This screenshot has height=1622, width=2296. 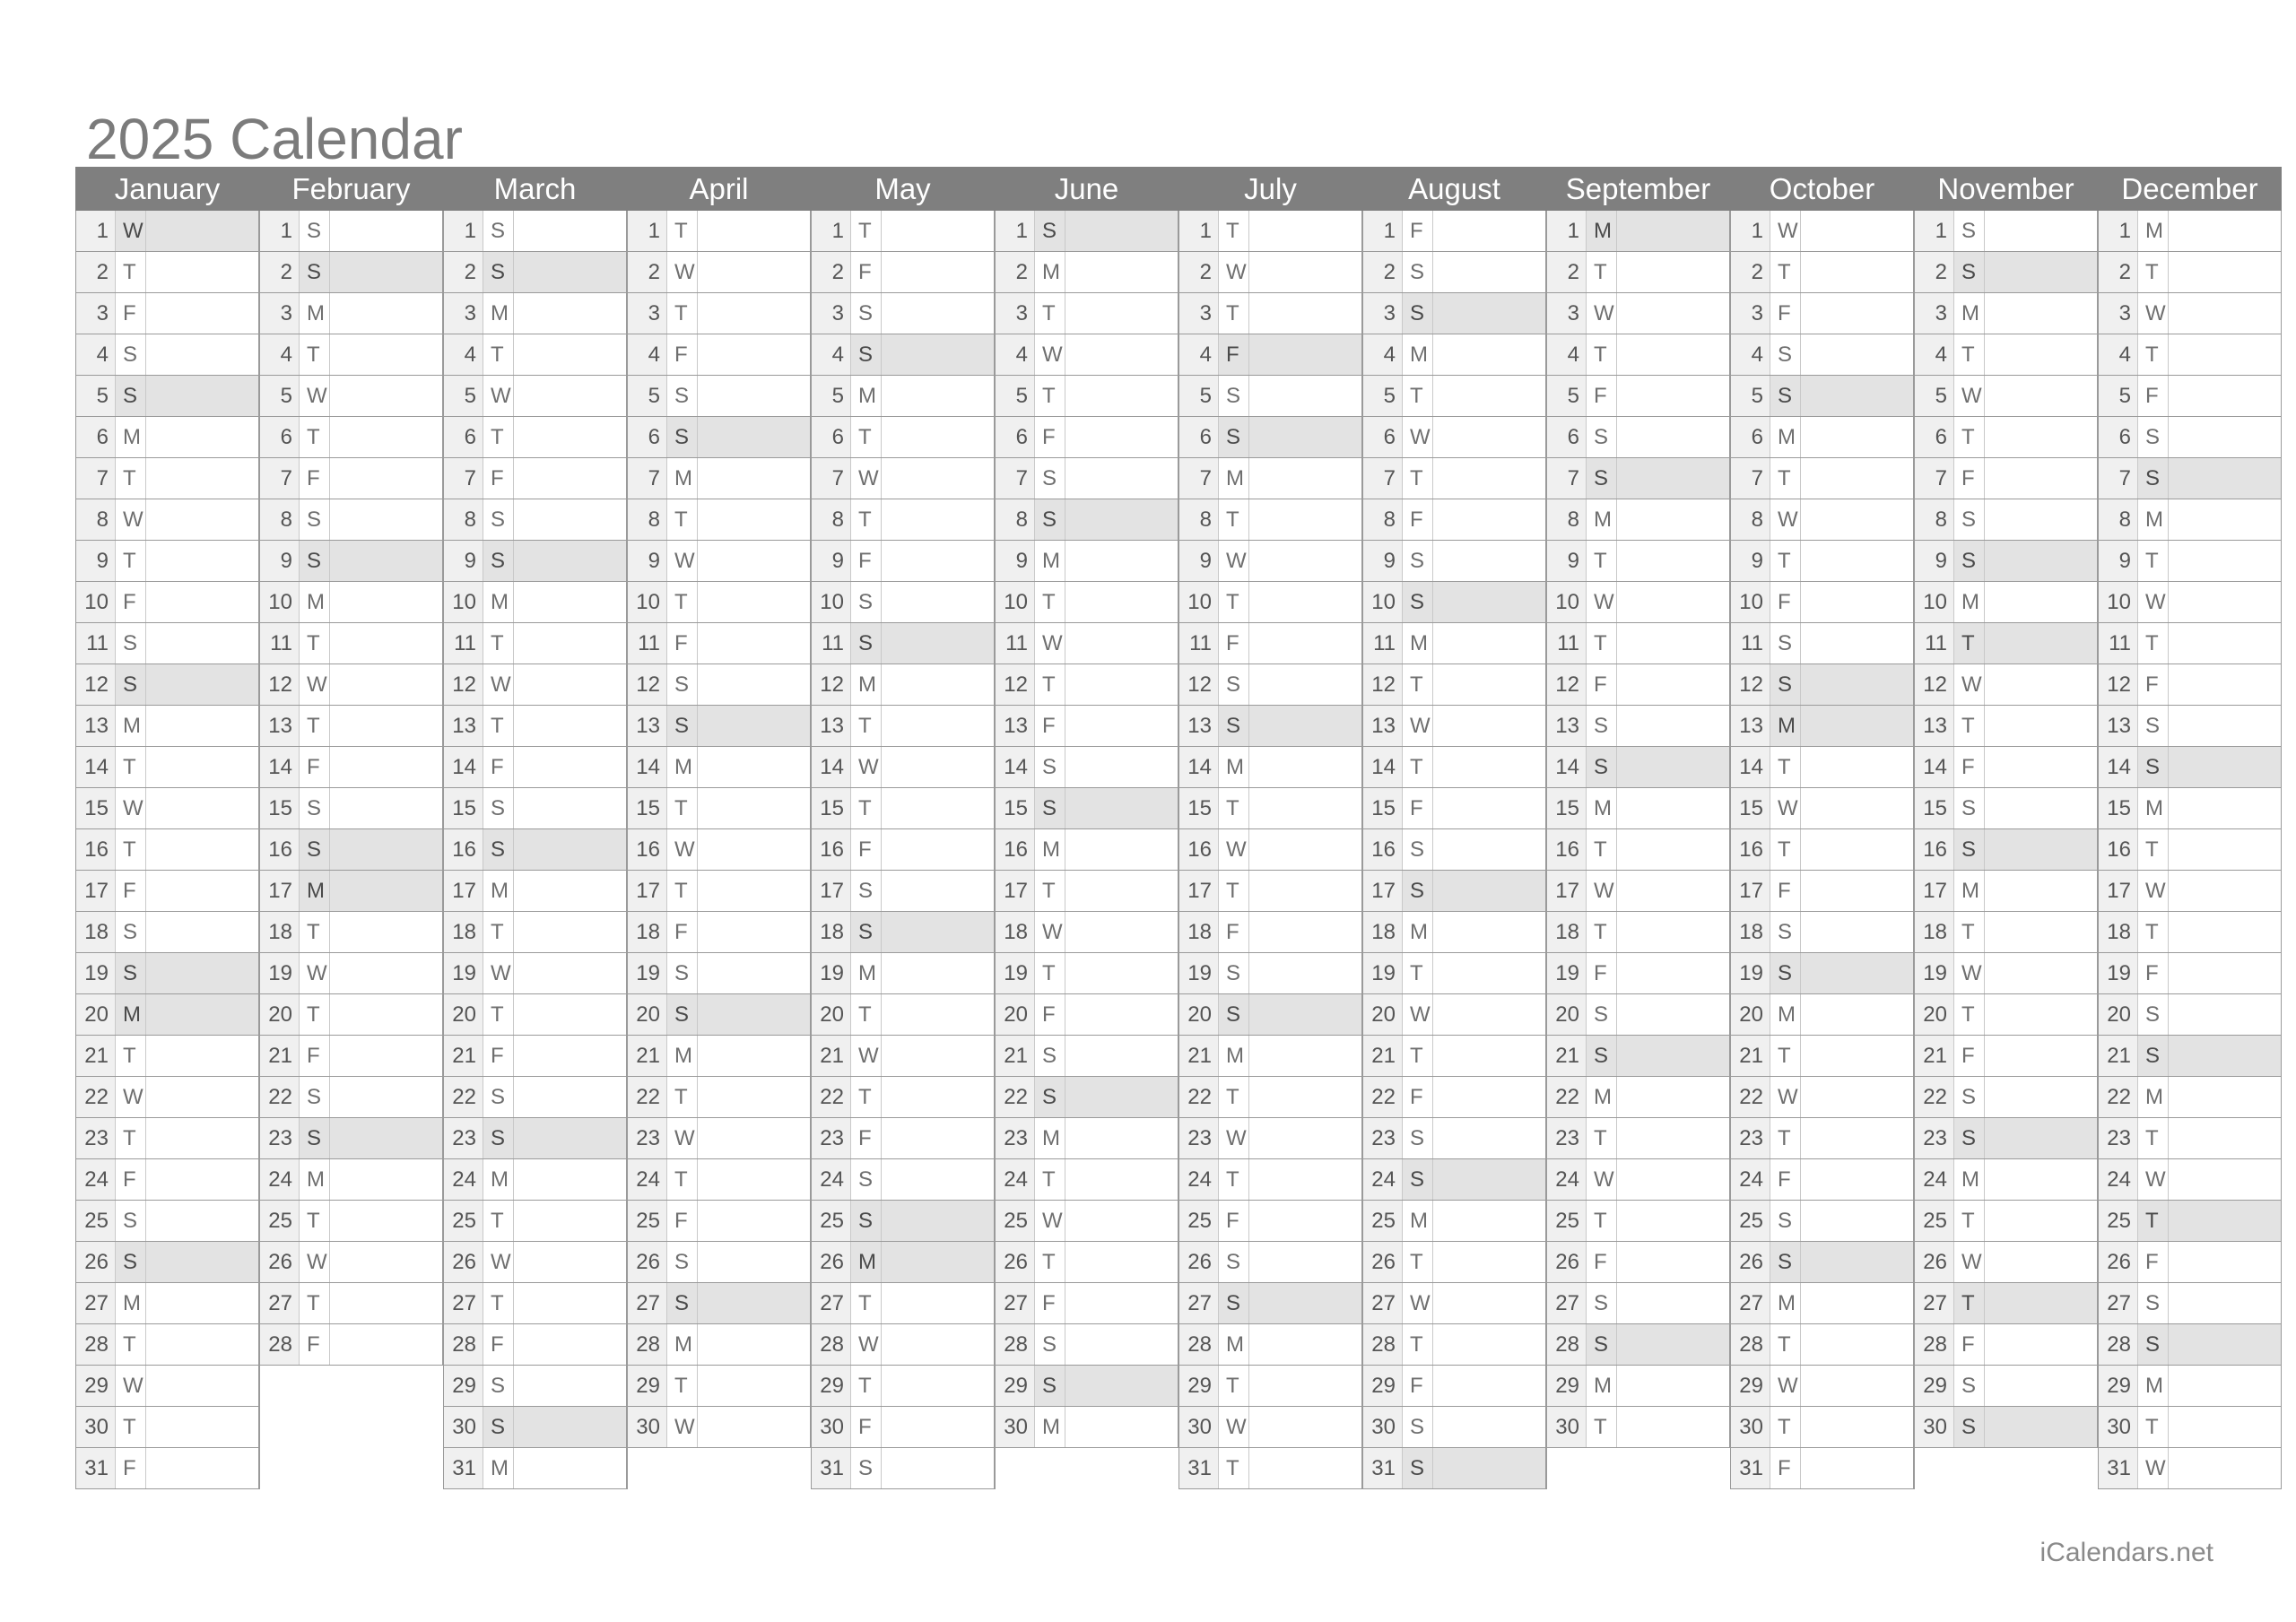 What do you see at coordinates (1454, 1468) in the screenshot?
I see `day-row: 31 S` at bounding box center [1454, 1468].